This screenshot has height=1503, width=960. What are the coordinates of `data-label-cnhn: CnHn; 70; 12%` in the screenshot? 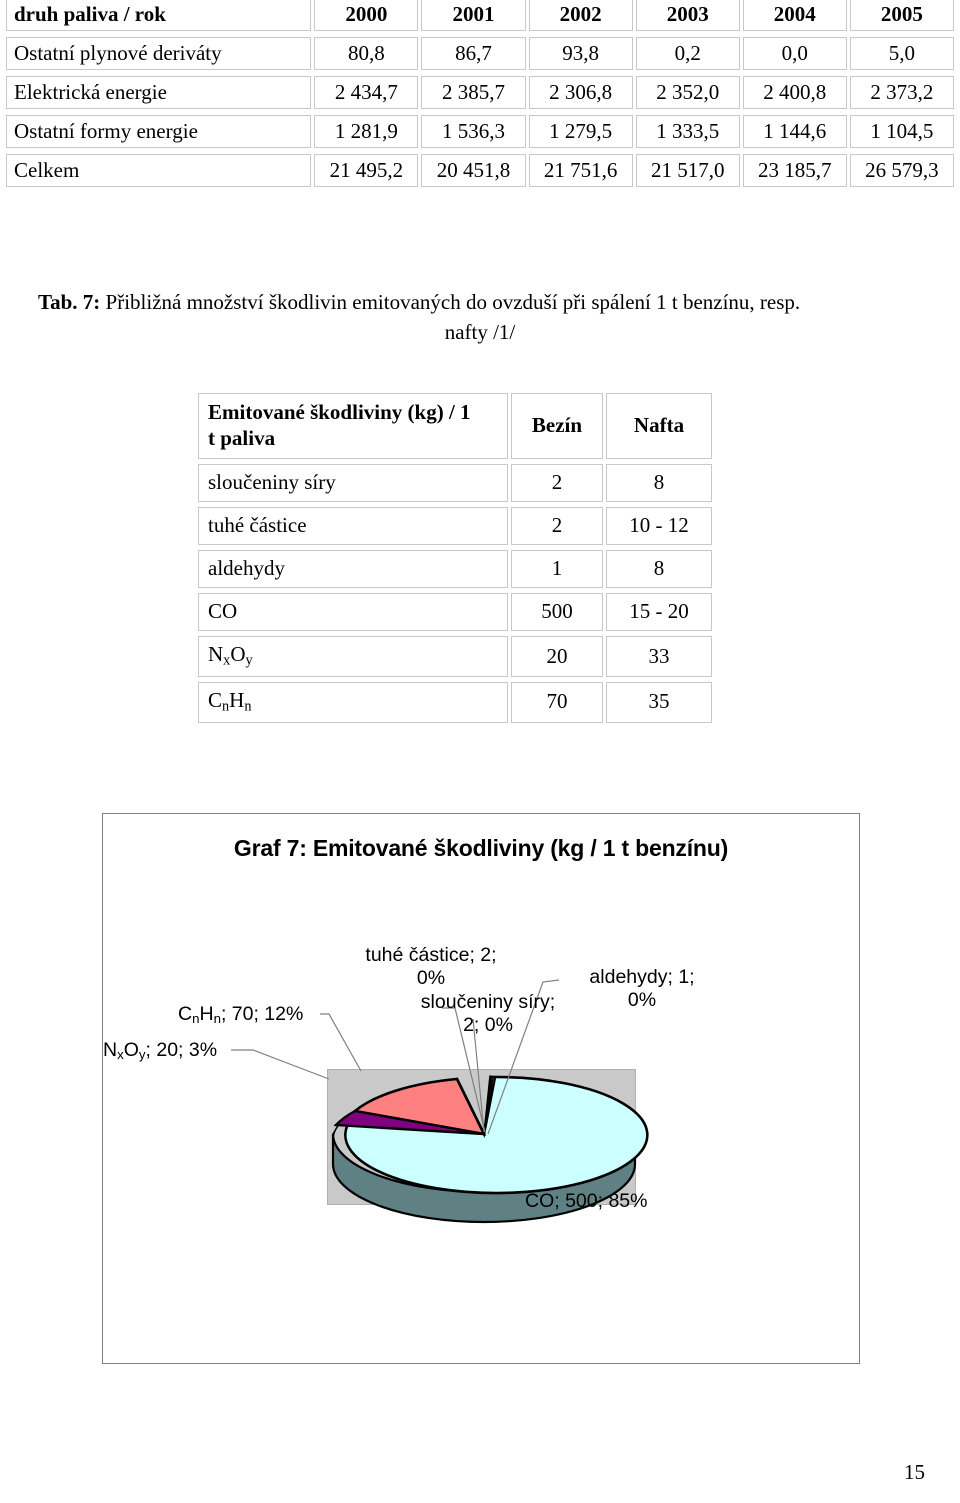 It's located at (240, 1015).